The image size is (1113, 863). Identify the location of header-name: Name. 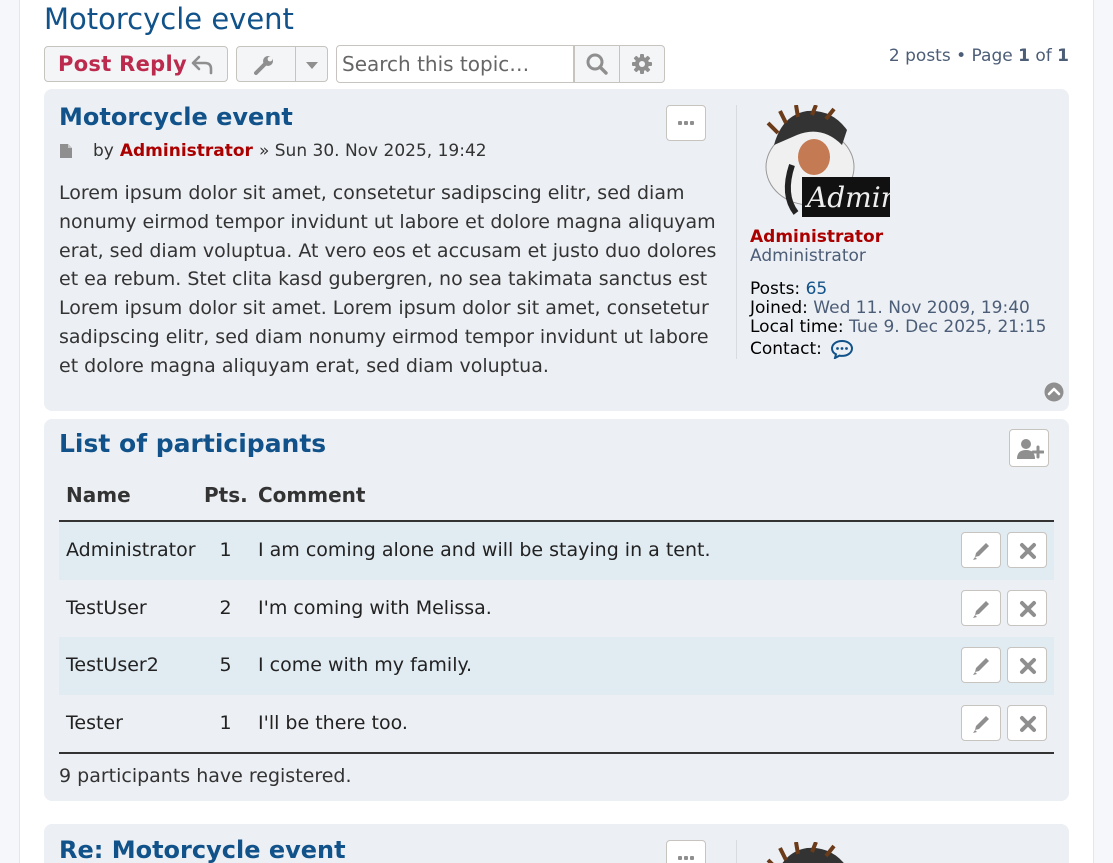
(98, 495).